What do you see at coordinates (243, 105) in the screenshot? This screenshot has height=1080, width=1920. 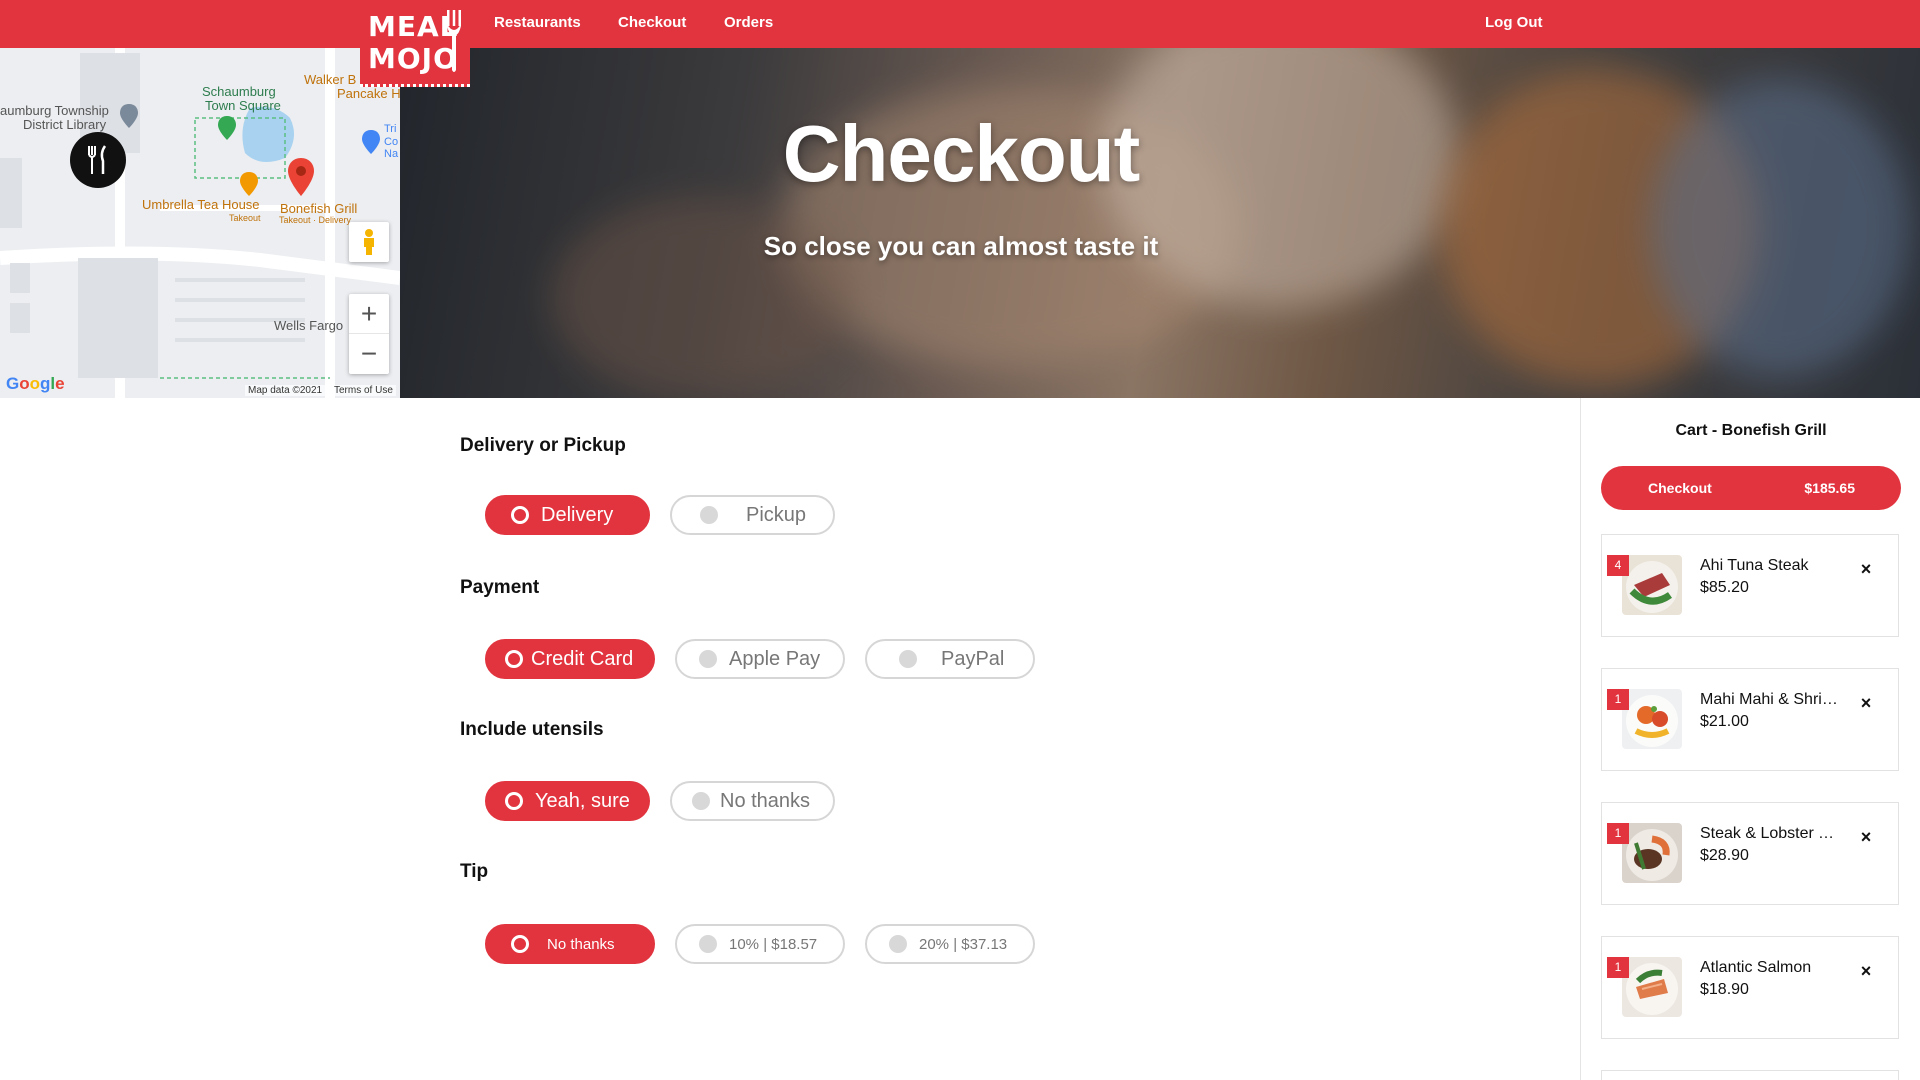 I see `map-label-town-square-2: Town Square` at bounding box center [243, 105].